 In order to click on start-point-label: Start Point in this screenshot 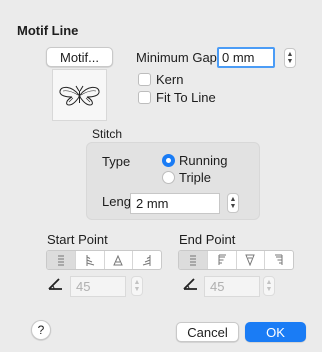, I will do `click(77, 239)`.